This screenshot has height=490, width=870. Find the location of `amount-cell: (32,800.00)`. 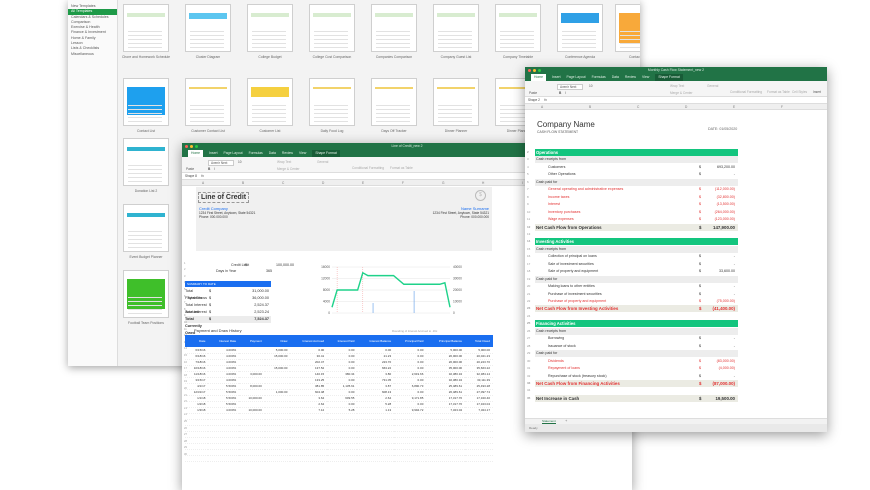

amount-cell: (32,800.00) is located at coordinates (726, 197).